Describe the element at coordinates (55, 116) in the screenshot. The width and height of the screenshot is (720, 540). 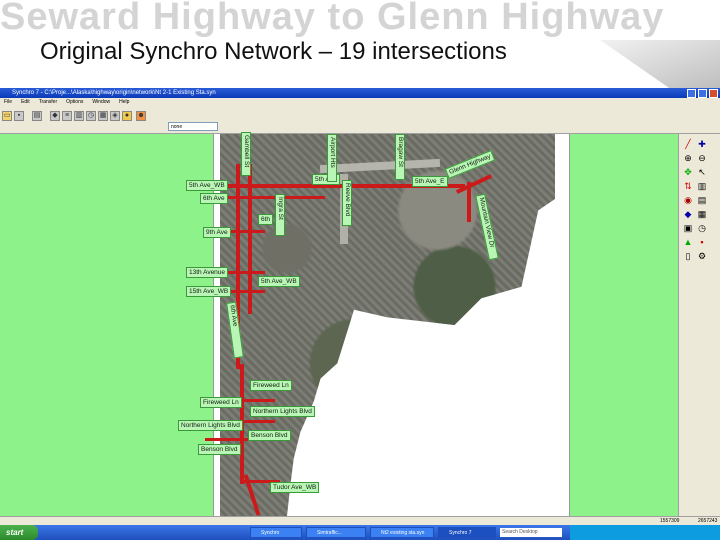
I see `node-icon: ◆` at that location.